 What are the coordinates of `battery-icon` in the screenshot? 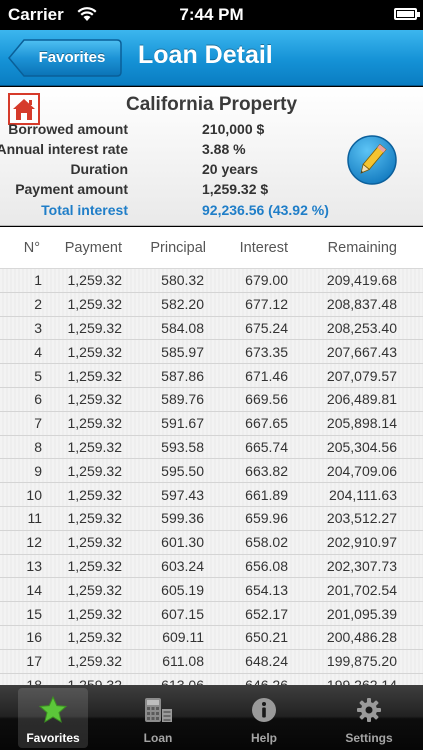 It's located at (407, 14).